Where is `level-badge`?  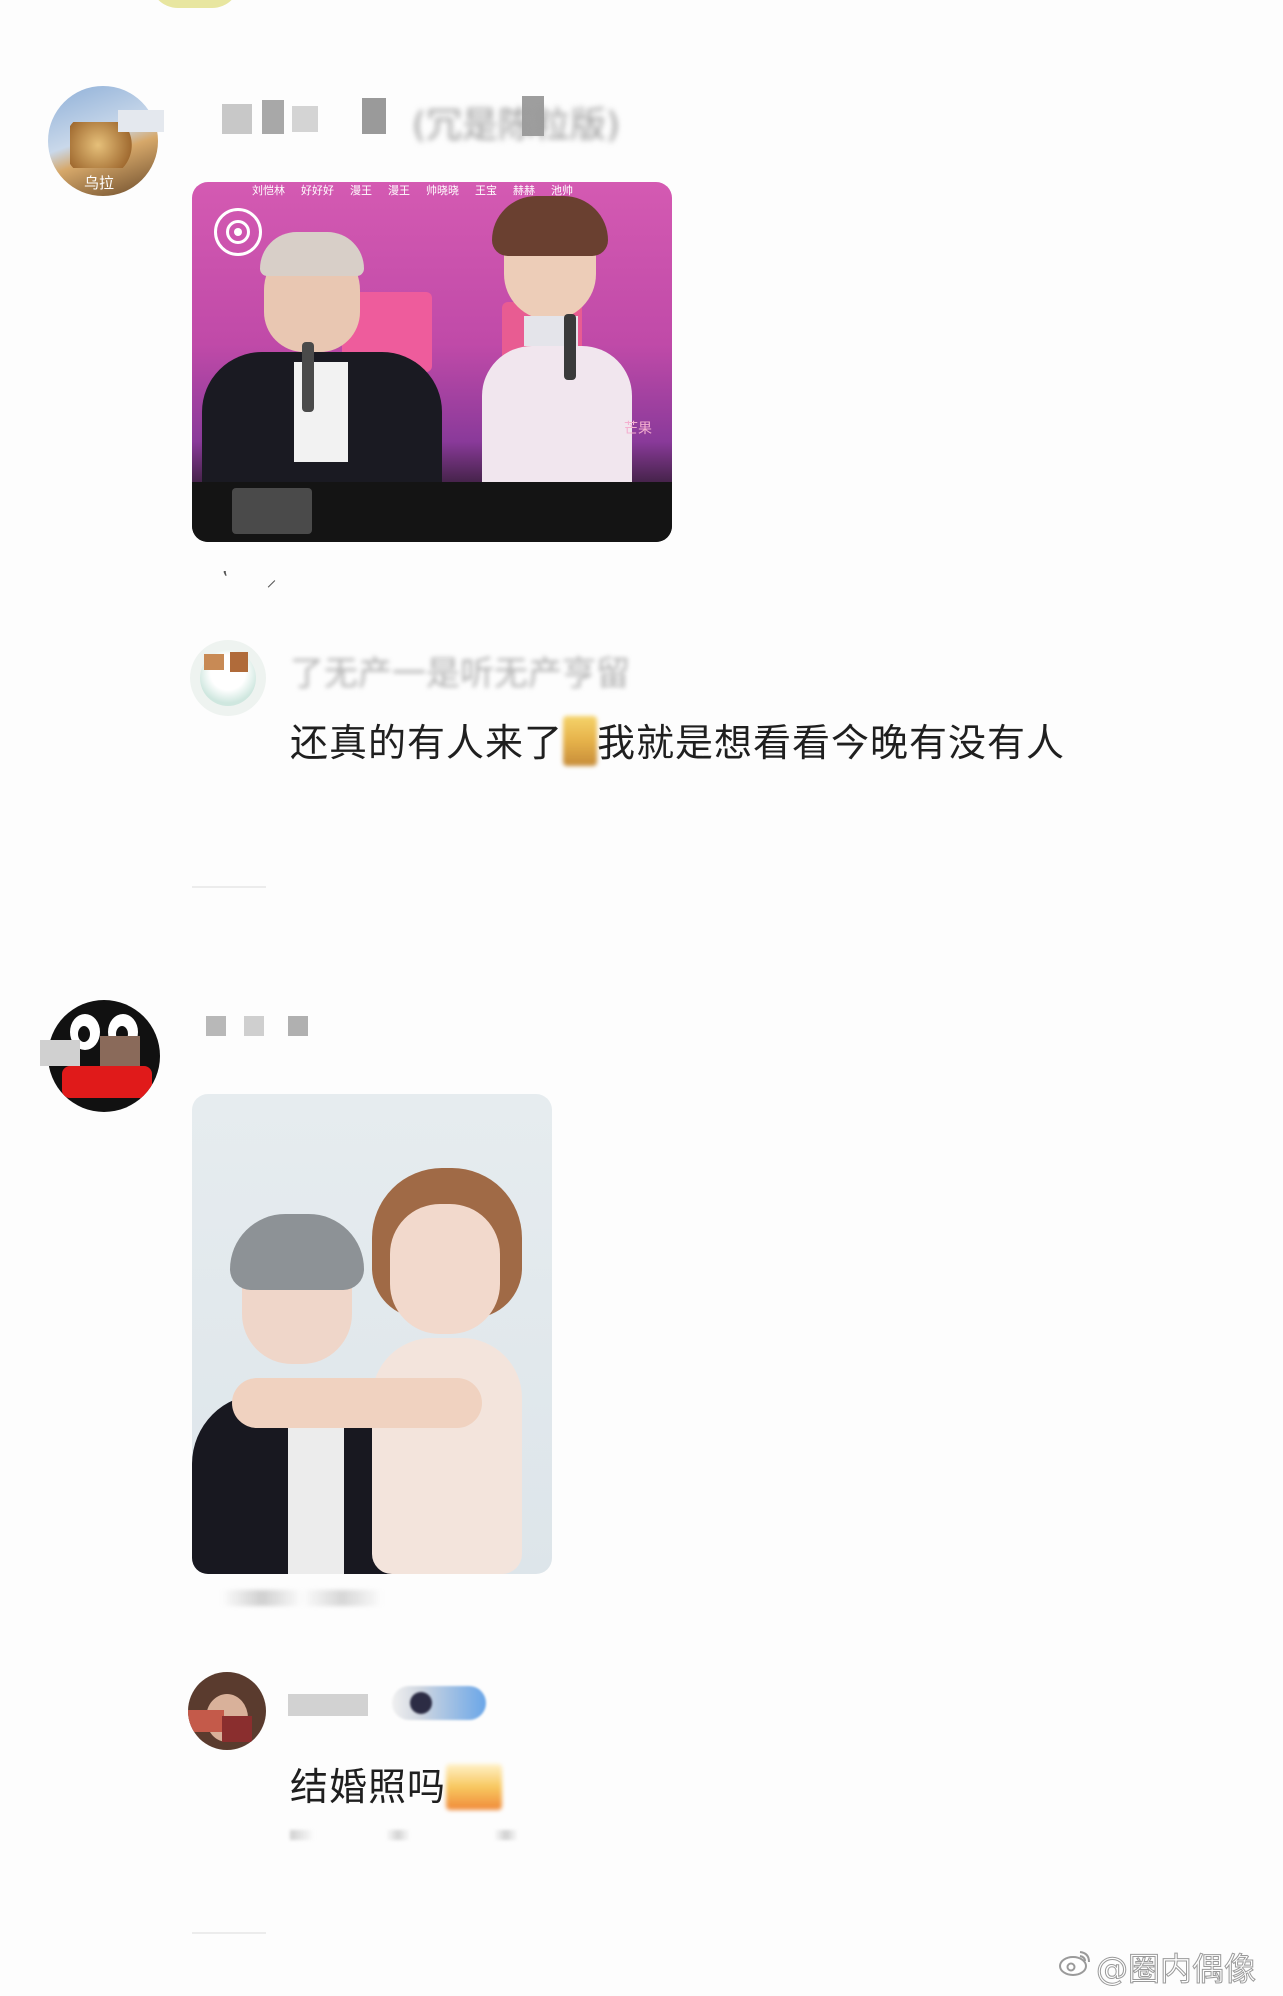
level-badge is located at coordinates (439, 1703).